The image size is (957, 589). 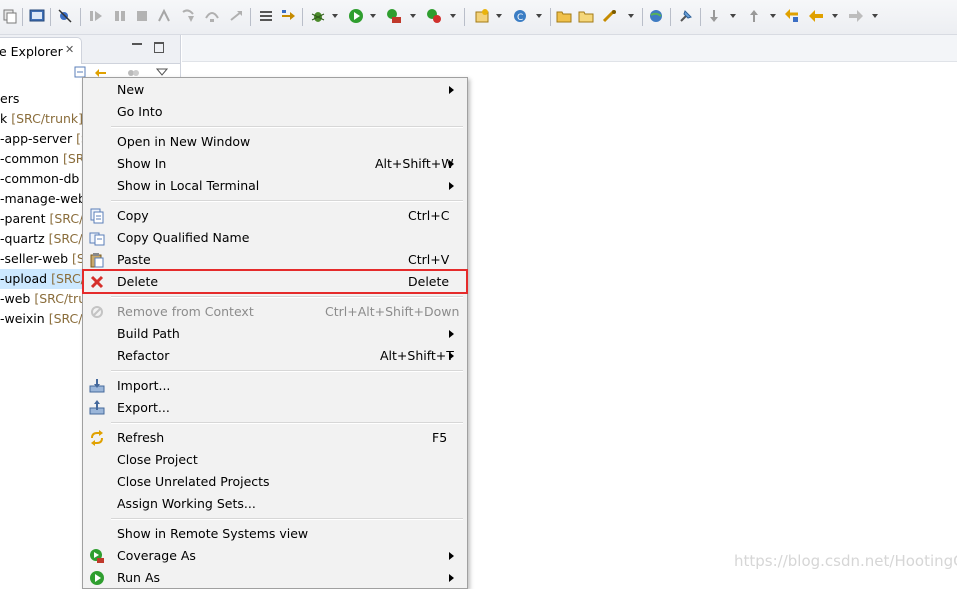 What do you see at coordinates (356, 16) in the screenshot?
I see `run-icon` at bounding box center [356, 16].